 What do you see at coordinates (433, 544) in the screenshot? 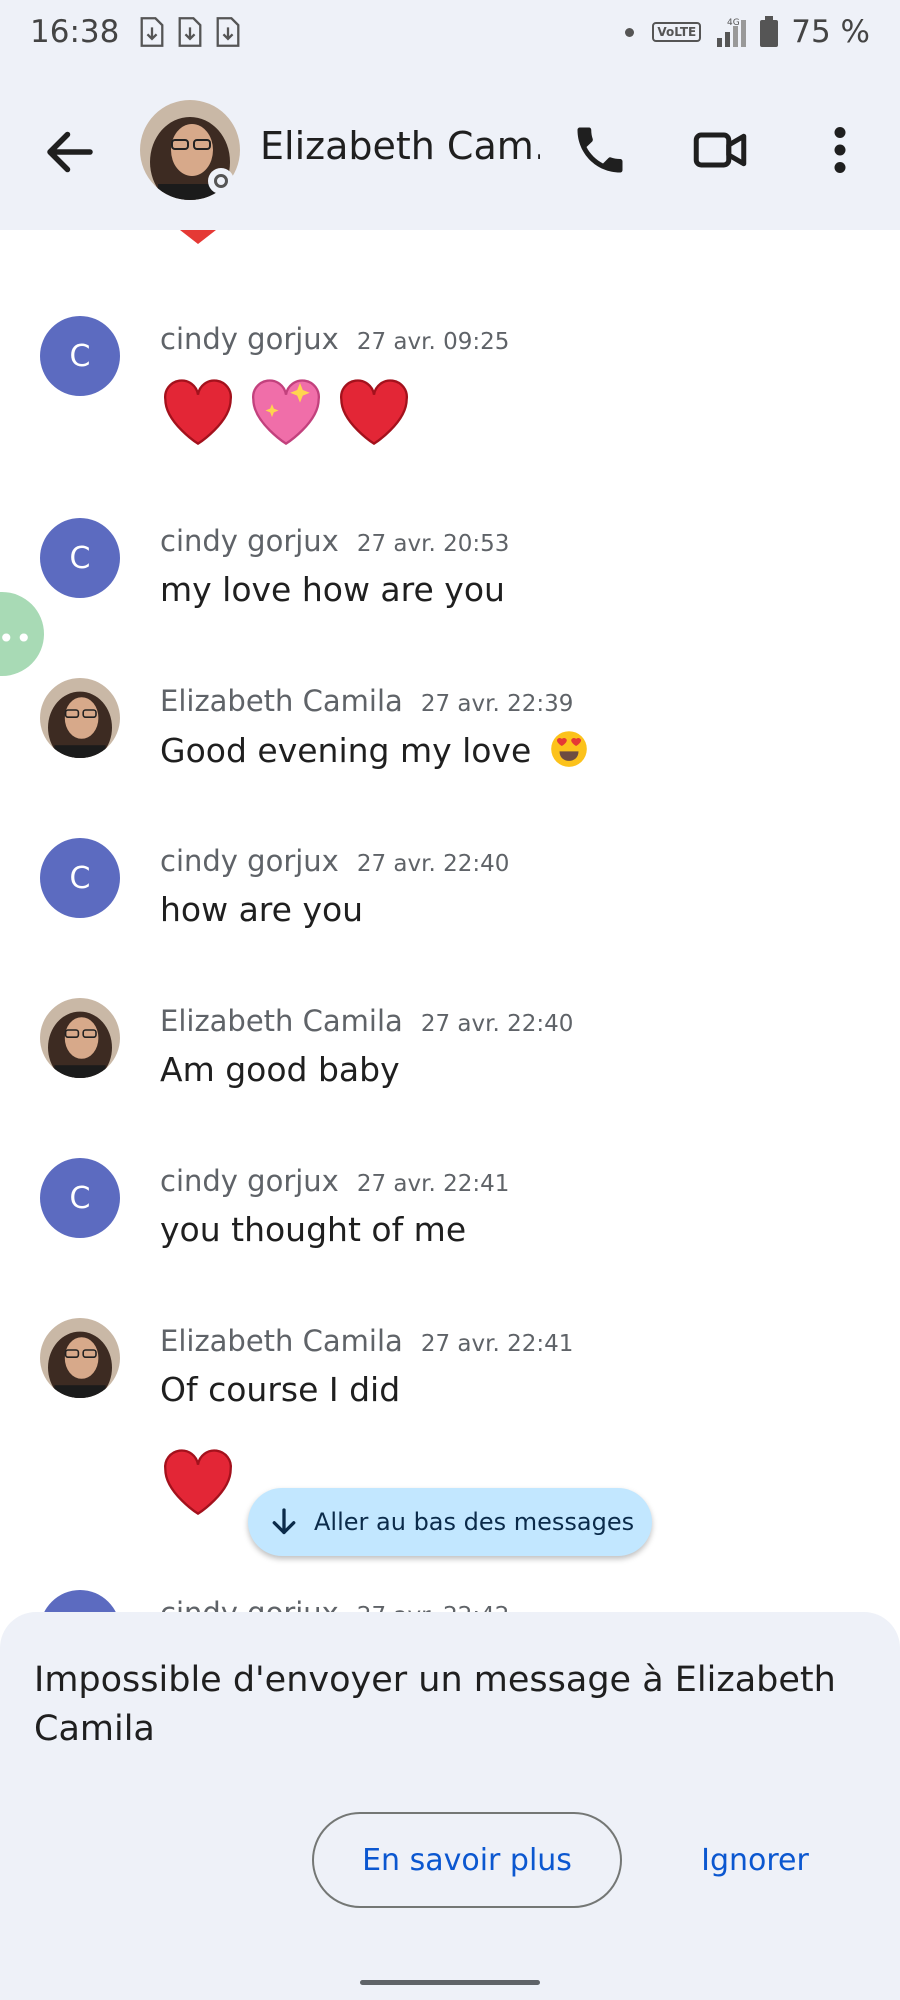
I see `message-time: 27 avr. 20:53` at bounding box center [433, 544].